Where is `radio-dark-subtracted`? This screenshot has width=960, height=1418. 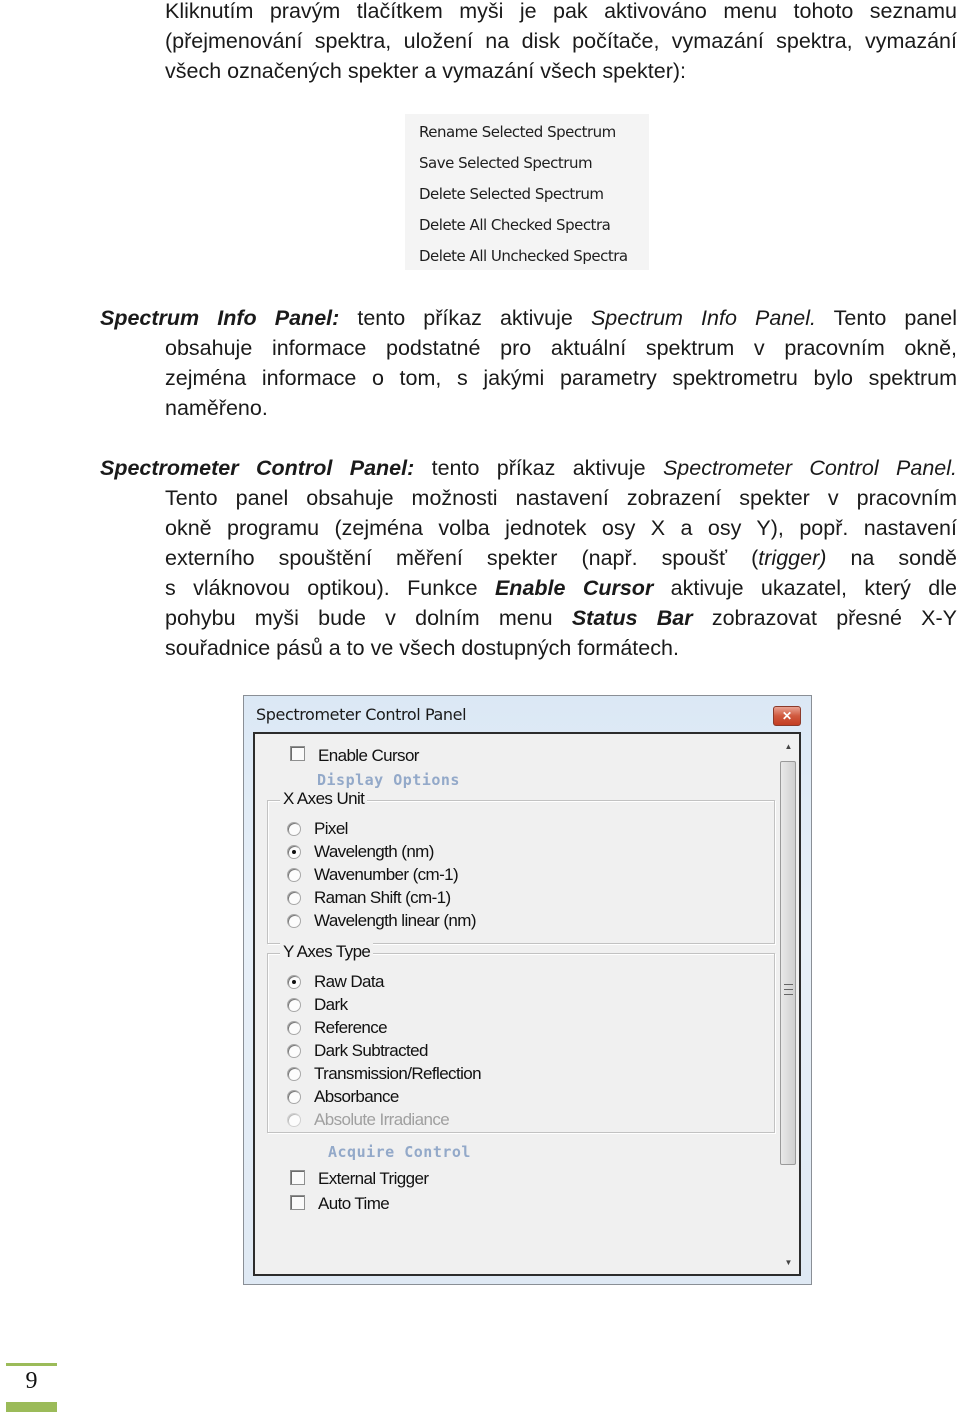 radio-dark-subtracted is located at coordinates (294, 1051).